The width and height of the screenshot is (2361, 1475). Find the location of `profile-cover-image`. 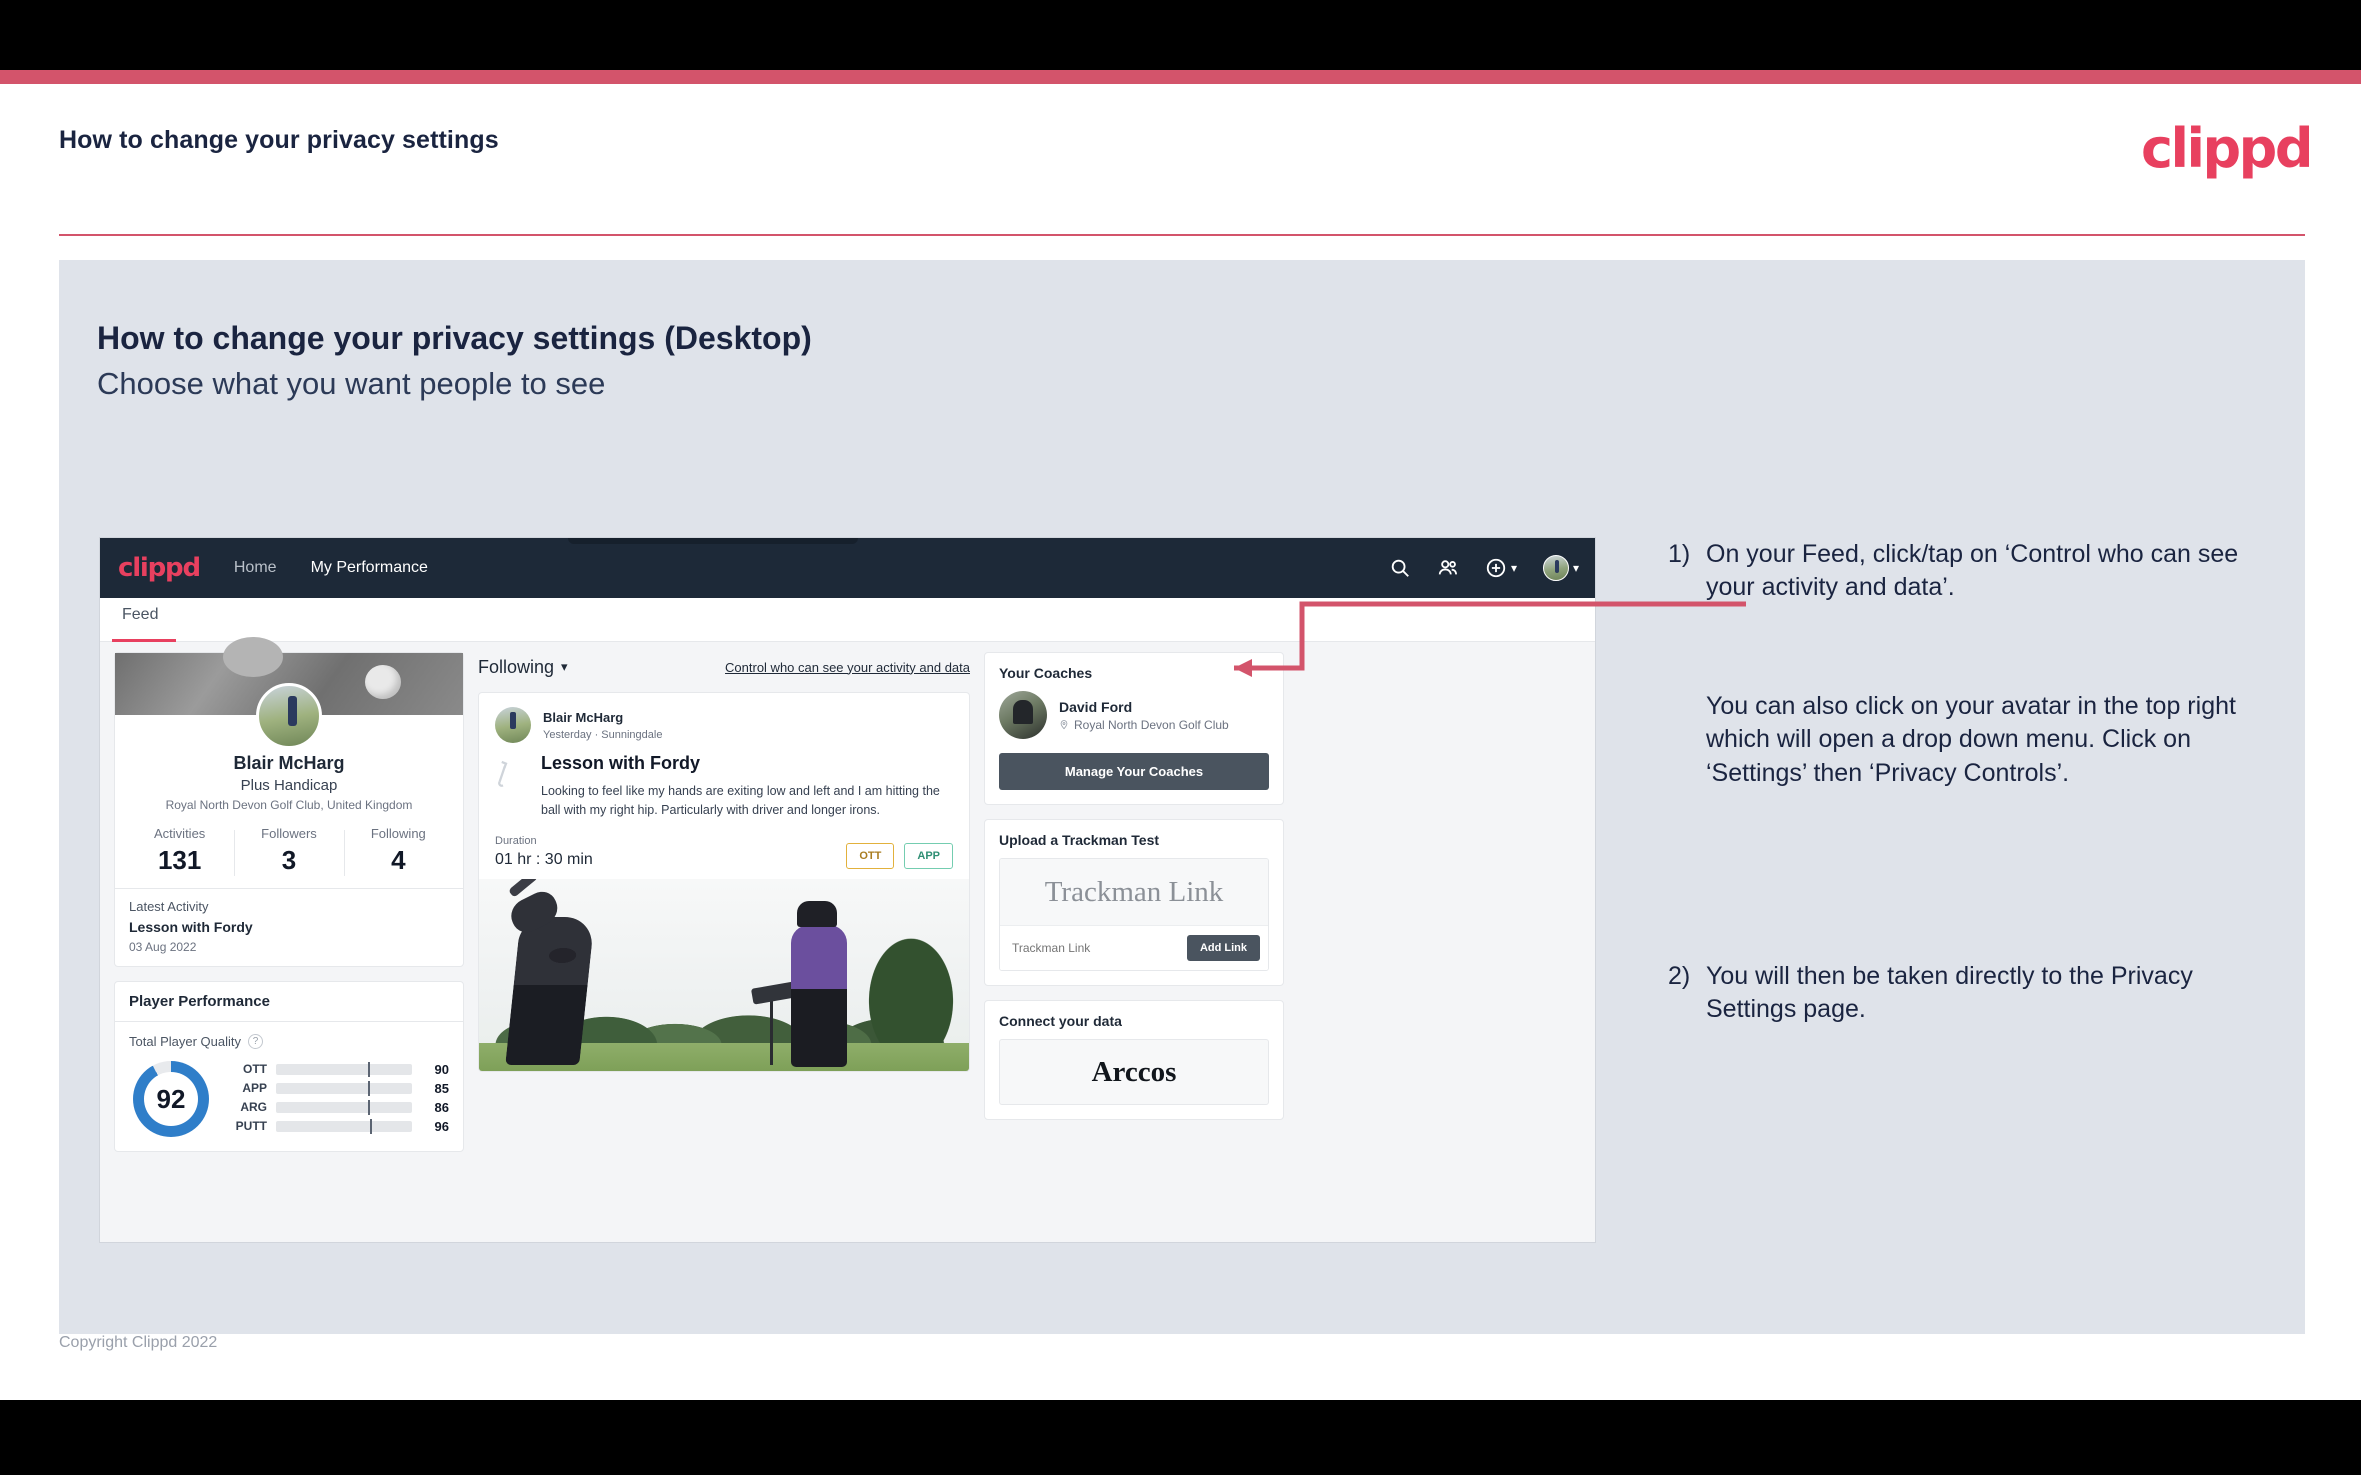

profile-cover-image is located at coordinates (289, 693).